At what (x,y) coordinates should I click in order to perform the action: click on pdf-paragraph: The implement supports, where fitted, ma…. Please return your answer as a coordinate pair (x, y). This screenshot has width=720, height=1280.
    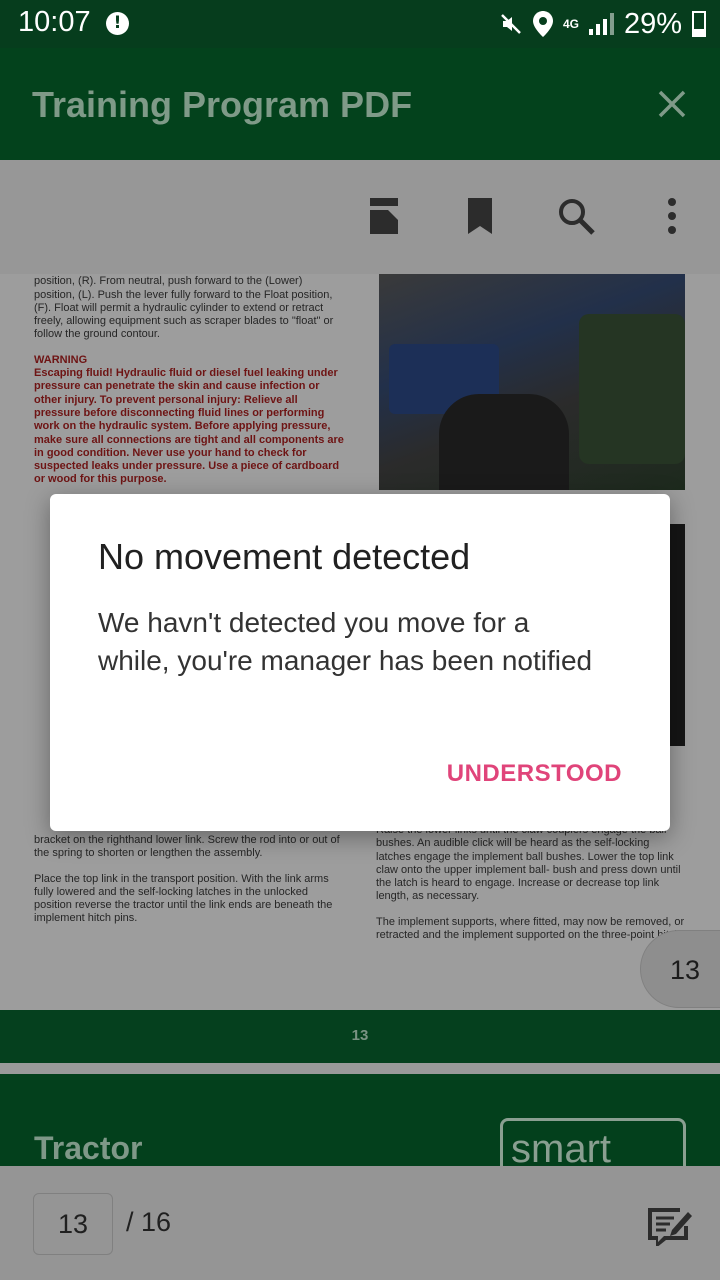
    Looking at the image, I should click on (530, 928).